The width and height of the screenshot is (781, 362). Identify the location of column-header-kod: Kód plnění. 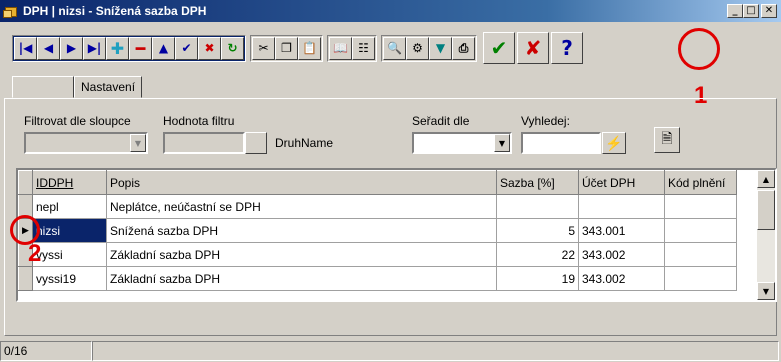
(700, 182).